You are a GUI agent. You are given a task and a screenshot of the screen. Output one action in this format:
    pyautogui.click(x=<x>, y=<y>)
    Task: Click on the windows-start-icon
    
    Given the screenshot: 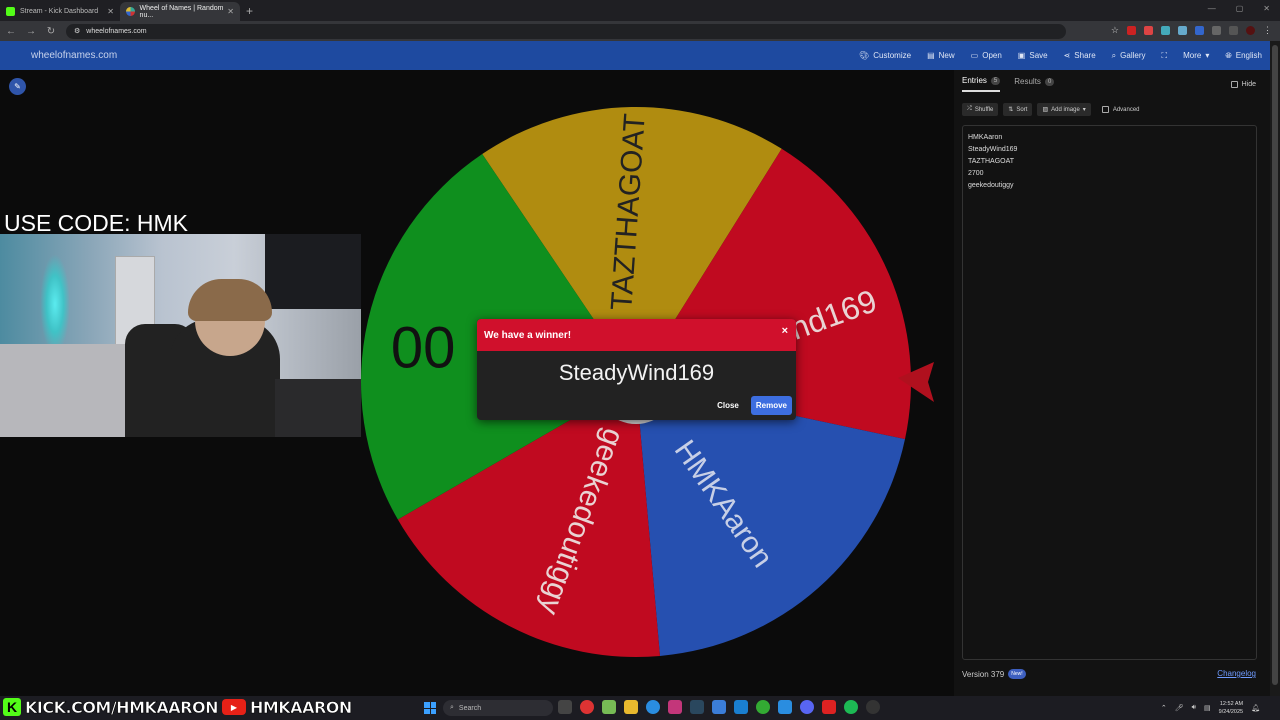 What is the action you would take?
    pyautogui.click(x=430, y=708)
    